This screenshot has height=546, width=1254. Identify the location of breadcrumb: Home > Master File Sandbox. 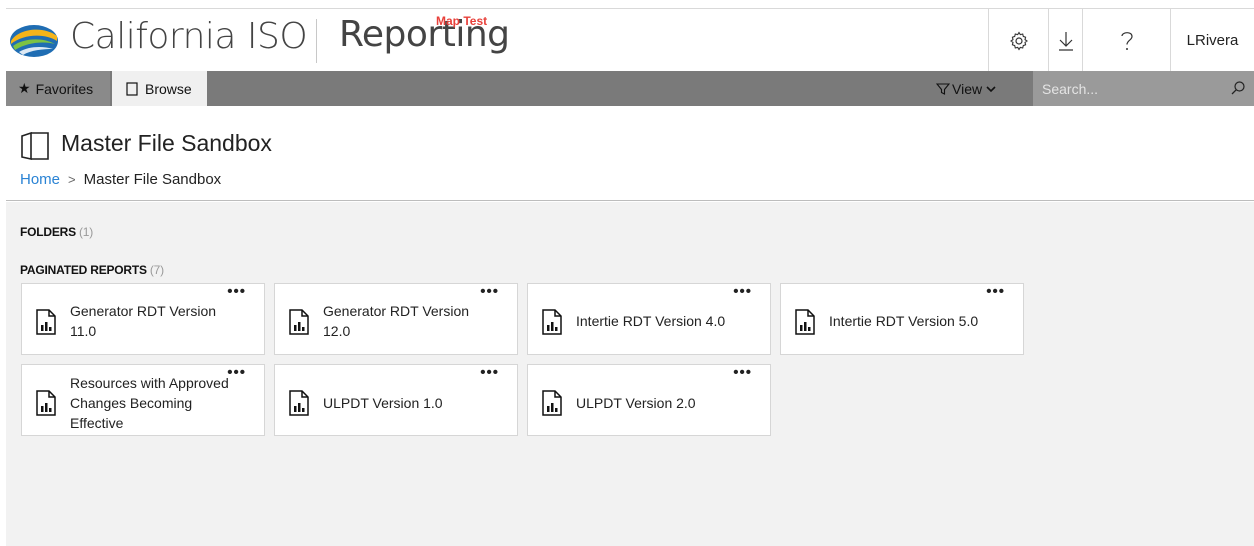
(120, 179).